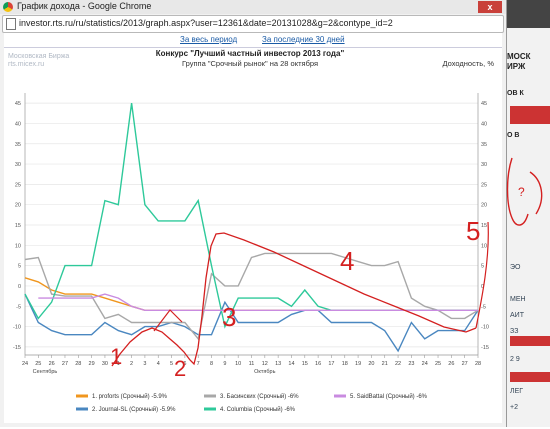 This screenshot has width=550, height=429. Describe the element at coordinates (250, 63) in the screenshot. I see `chart-subtitle: Группа "Срочный рынок" на 28 октября` at that location.